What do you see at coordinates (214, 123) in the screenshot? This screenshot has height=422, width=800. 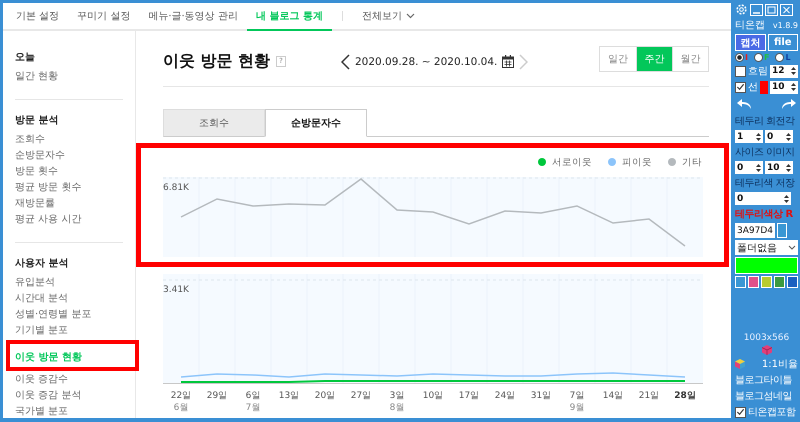 I see `metric-tab: 조회수` at bounding box center [214, 123].